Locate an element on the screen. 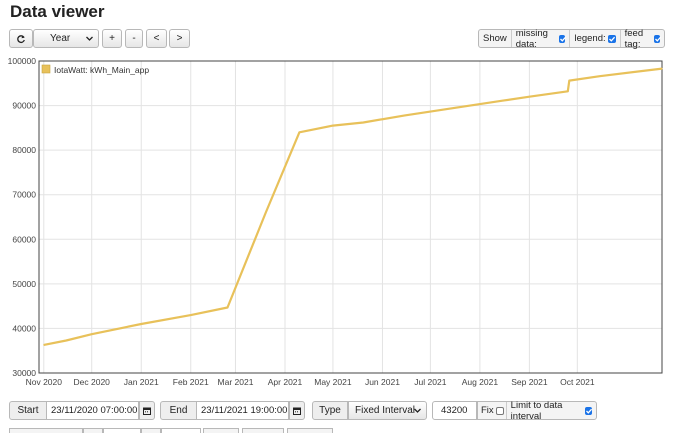  fix-option: Fix is located at coordinates (492, 410).